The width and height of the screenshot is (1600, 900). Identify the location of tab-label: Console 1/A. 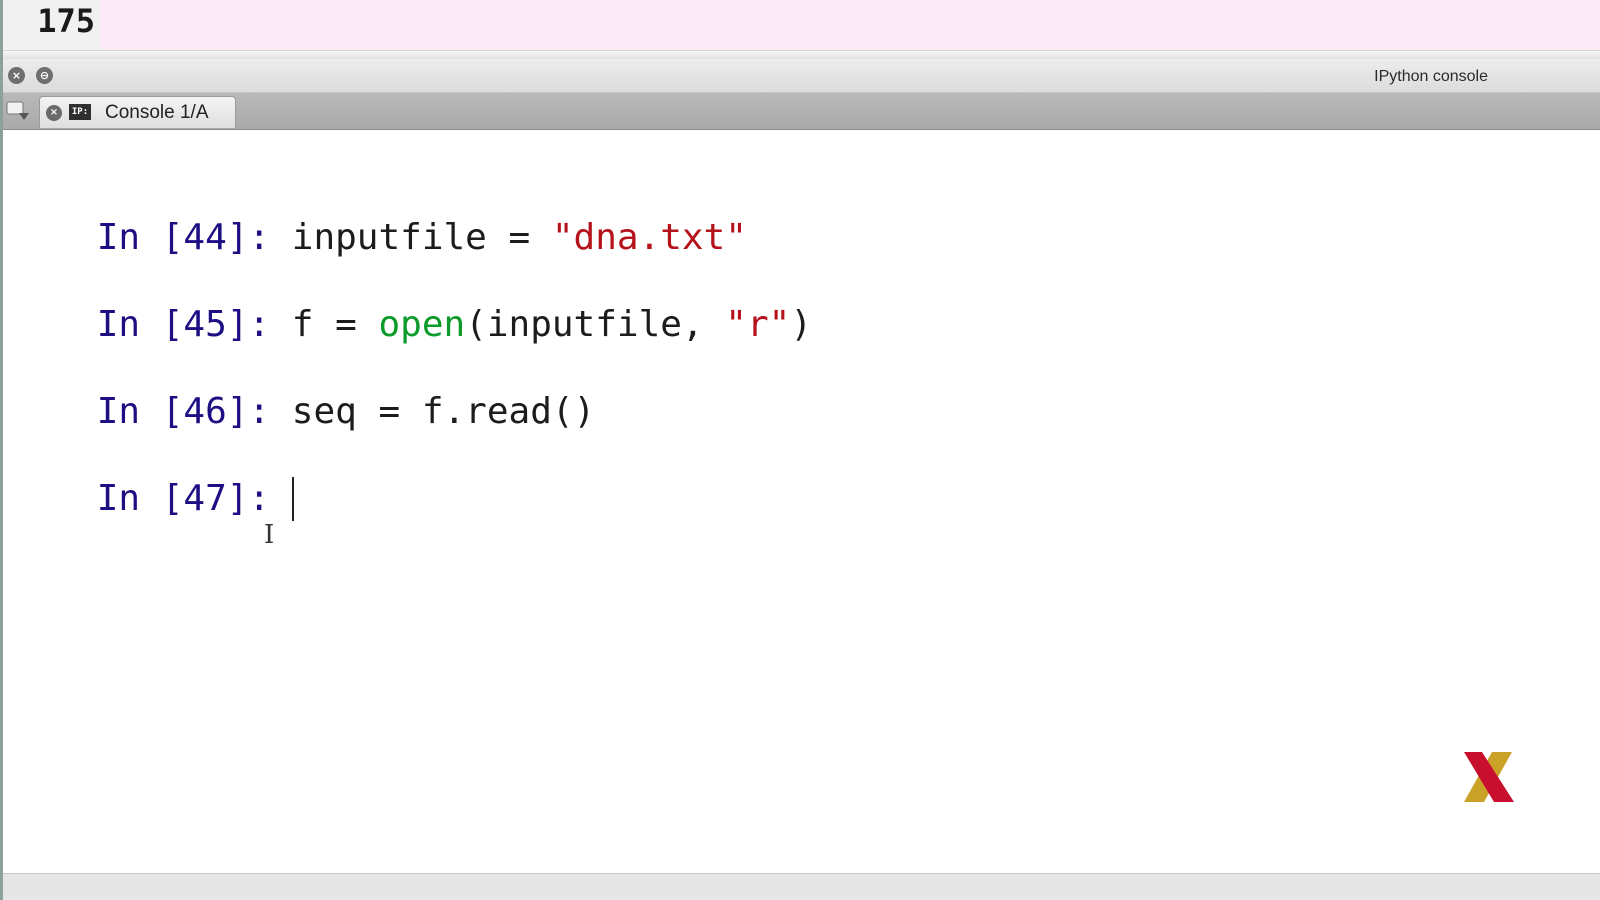
(157, 112).